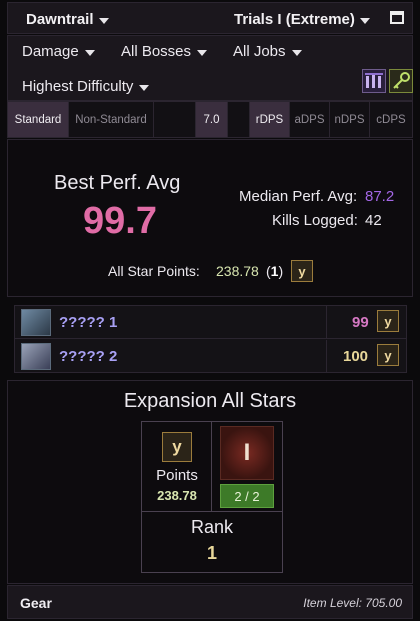  I want to click on tab-cdps: cDPS, so click(391, 119).